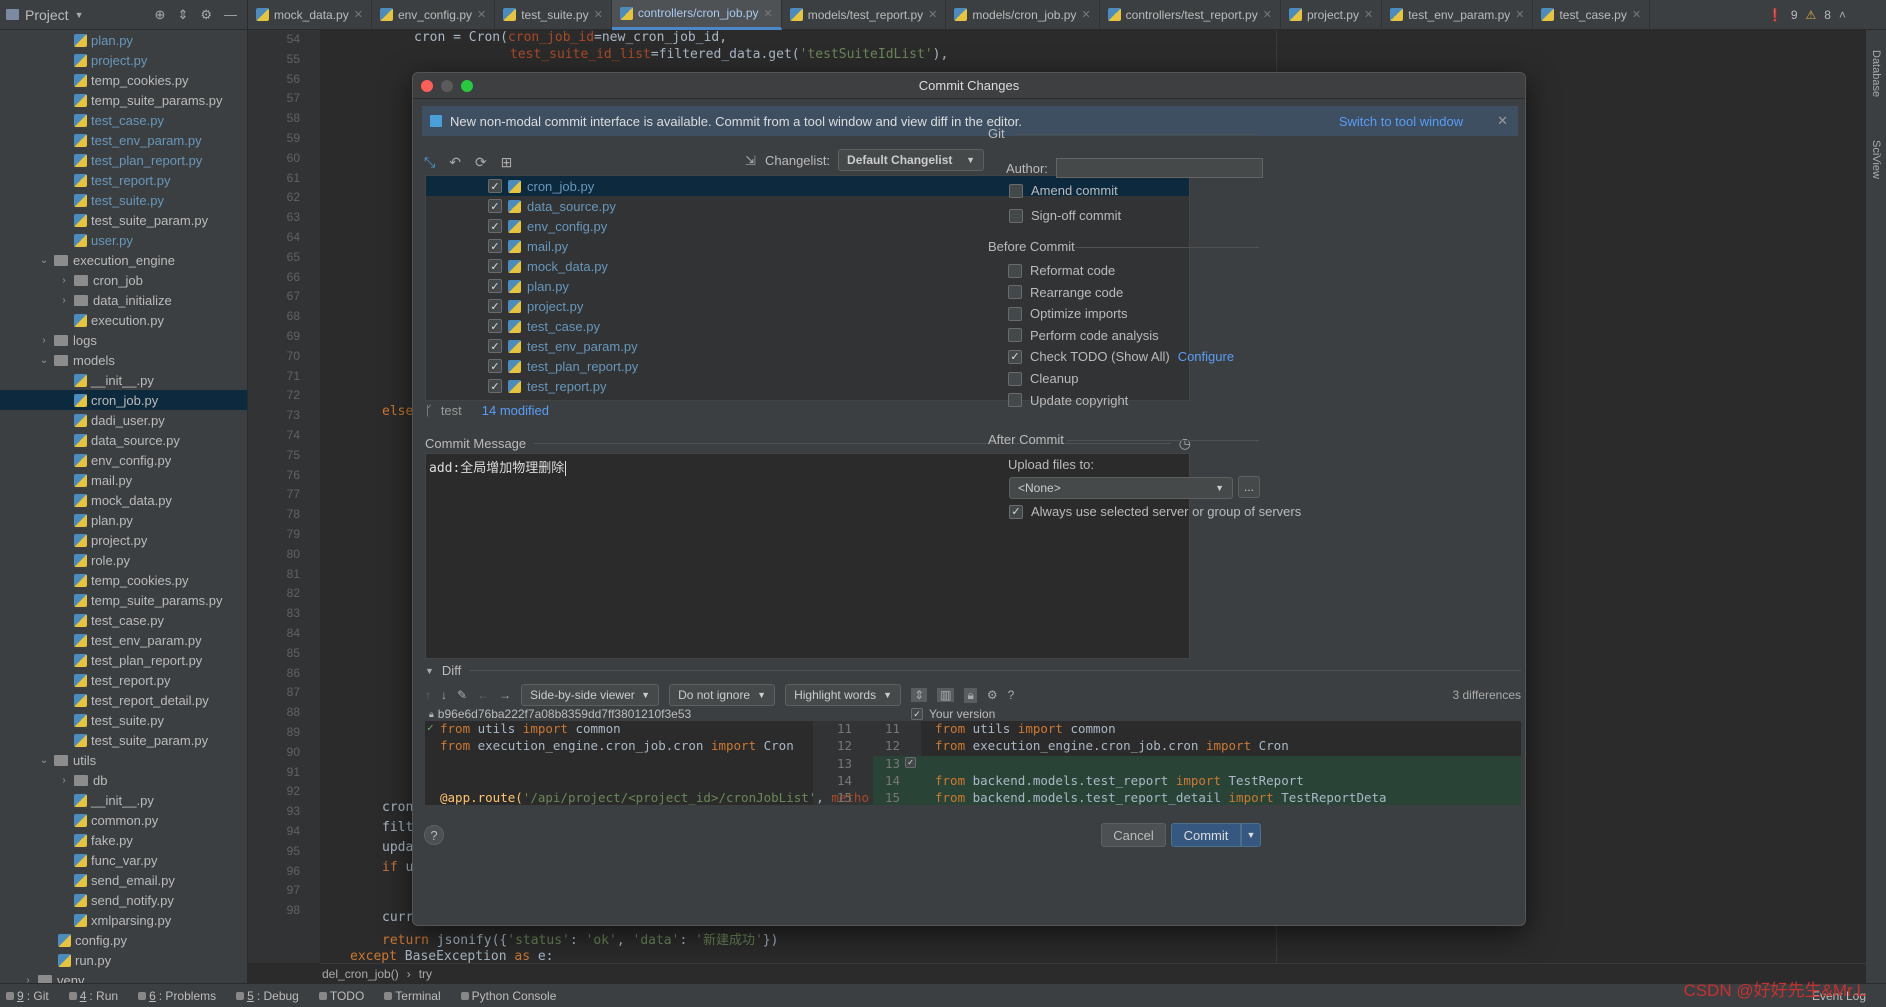 The image size is (1886, 1007). What do you see at coordinates (123, 760) in the screenshot?
I see `tree-folder: ⌄ utils` at bounding box center [123, 760].